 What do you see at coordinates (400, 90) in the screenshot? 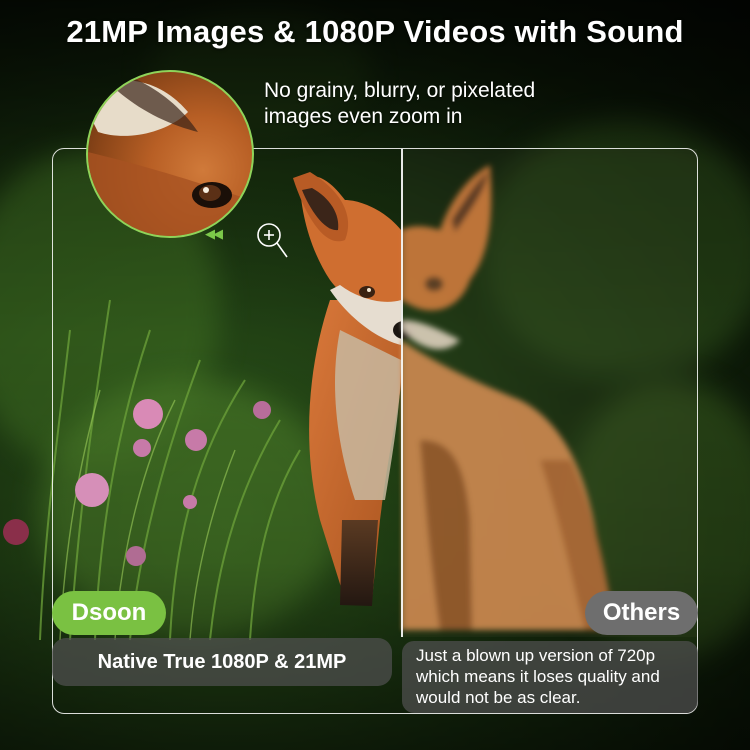
I see `subline-line: No grainy, blurry, or pixelated` at bounding box center [400, 90].